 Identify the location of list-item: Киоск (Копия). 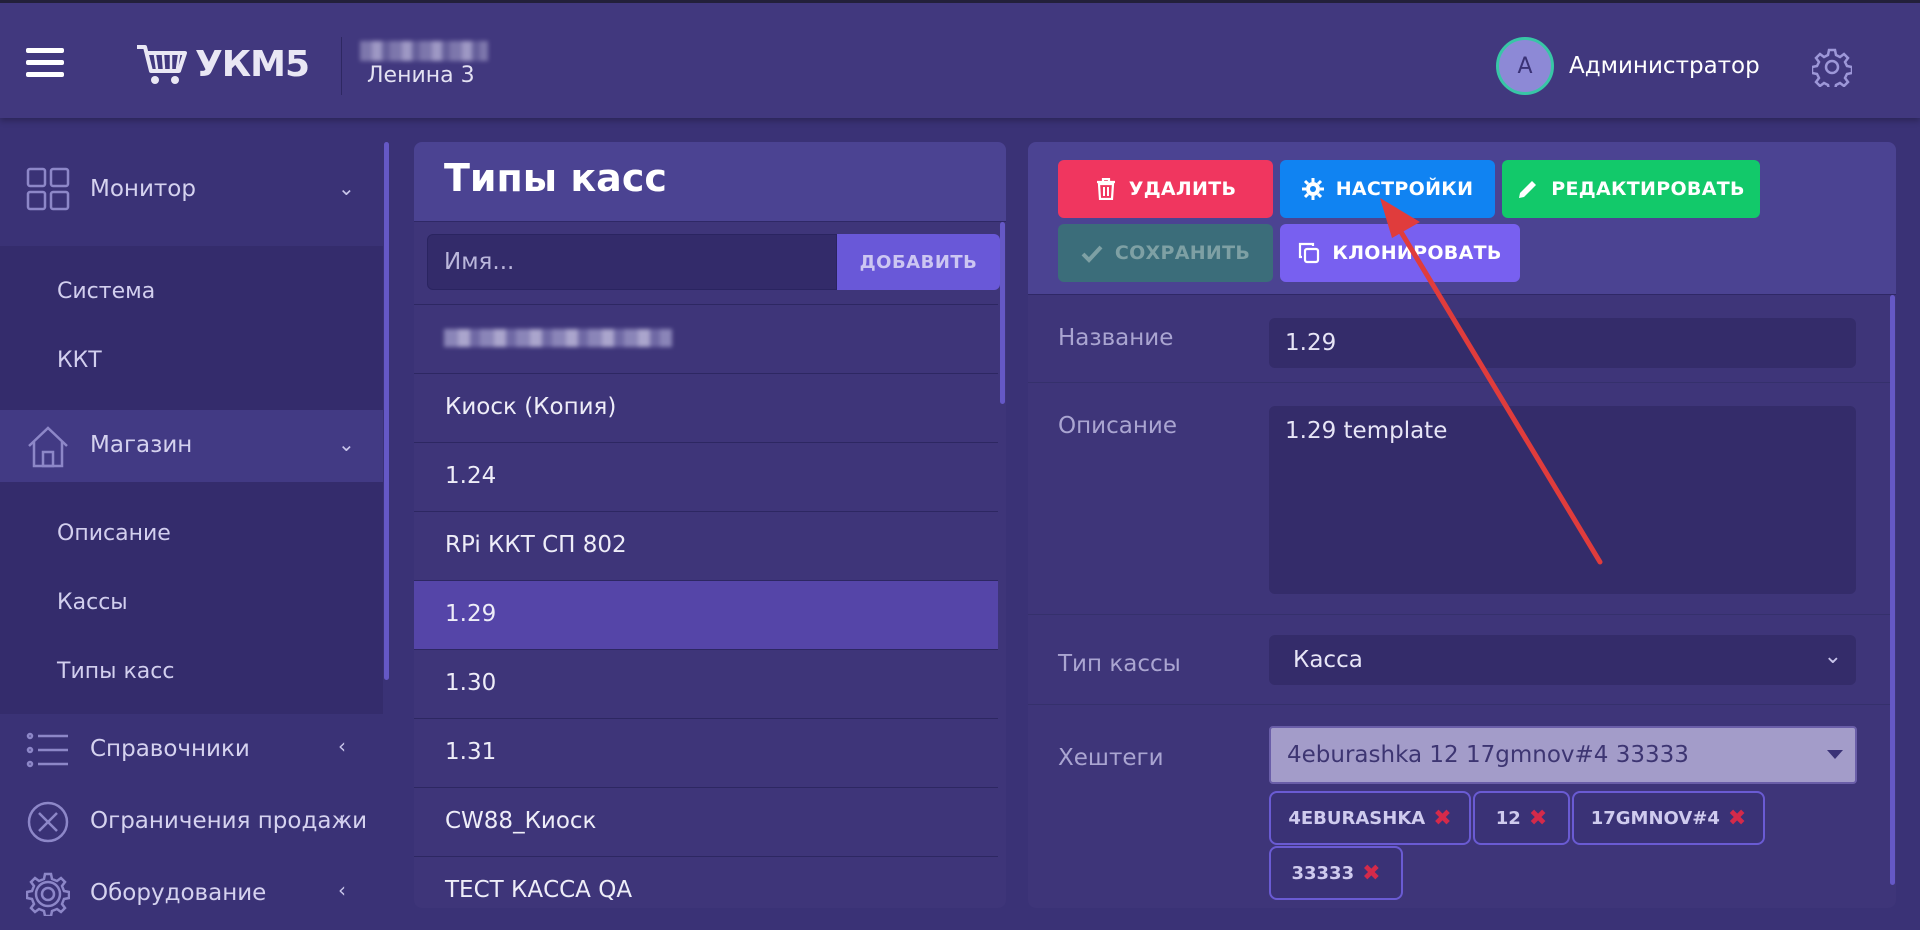
(706, 407).